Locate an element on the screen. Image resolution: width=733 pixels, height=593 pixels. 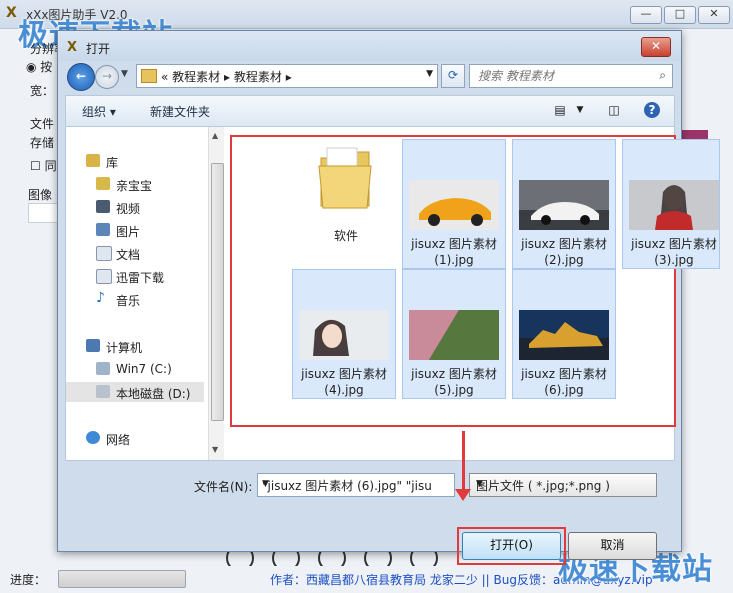
address-bar: « 教程素材 ▸ 教程素材 ▸ ▼ is located at coordinates (287, 76).